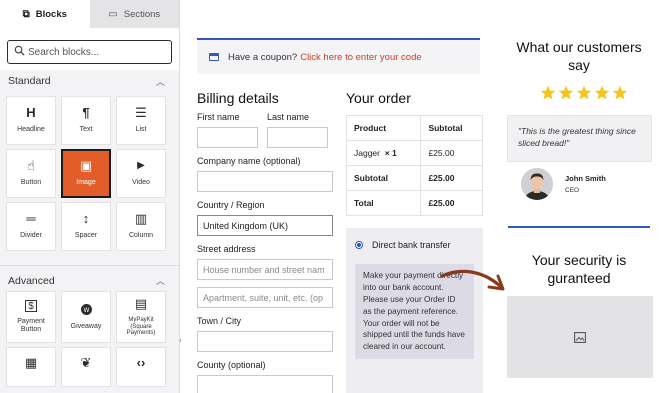 This screenshot has height=393, width=662. I want to click on company-group: Company name (optional), so click(267, 174).